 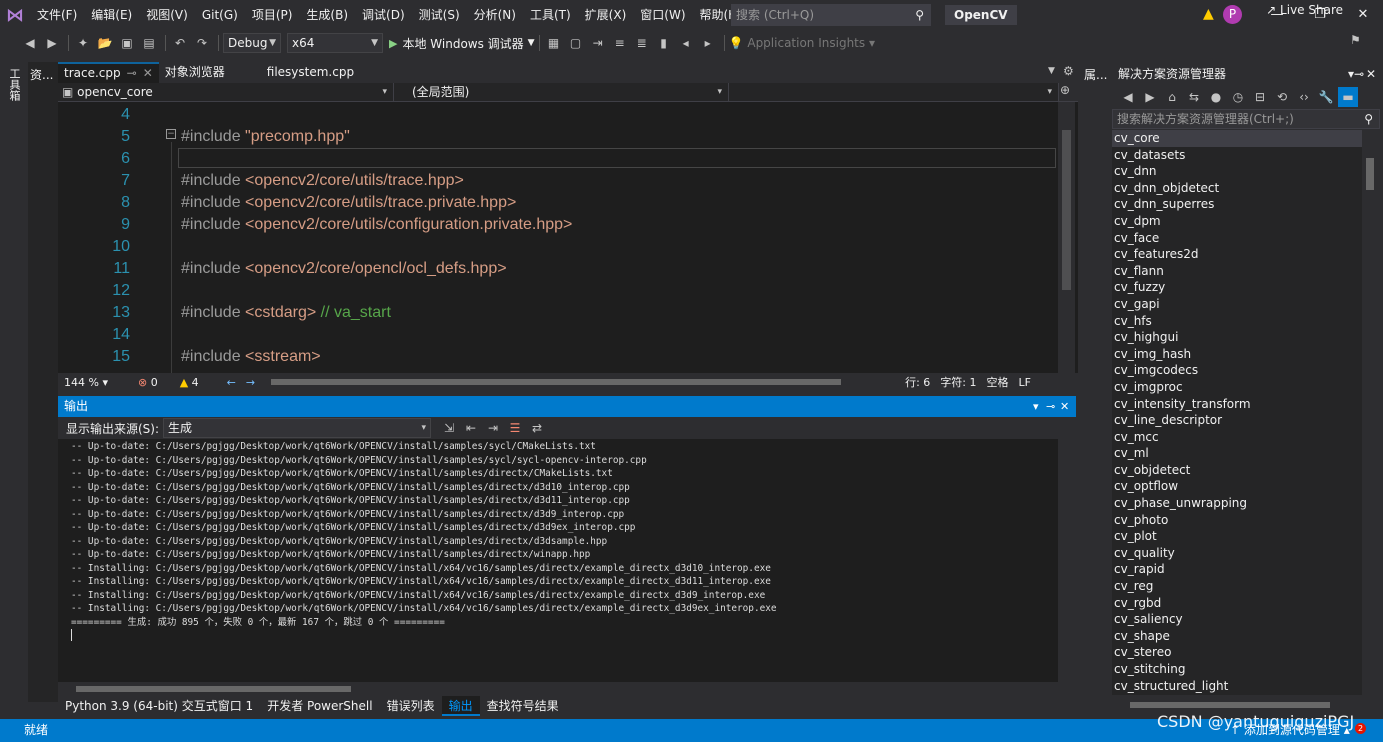 What do you see at coordinates (171, 134) in the screenshot?
I see `collapse-icon: −` at bounding box center [171, 134].